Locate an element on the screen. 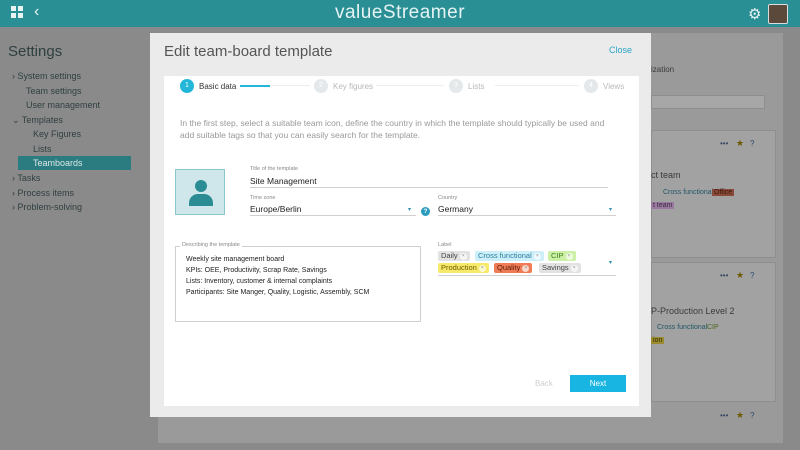 The height and width of the screenshot is (450, 800). tag-daily: Daily × is located at coordinates (454, 256).